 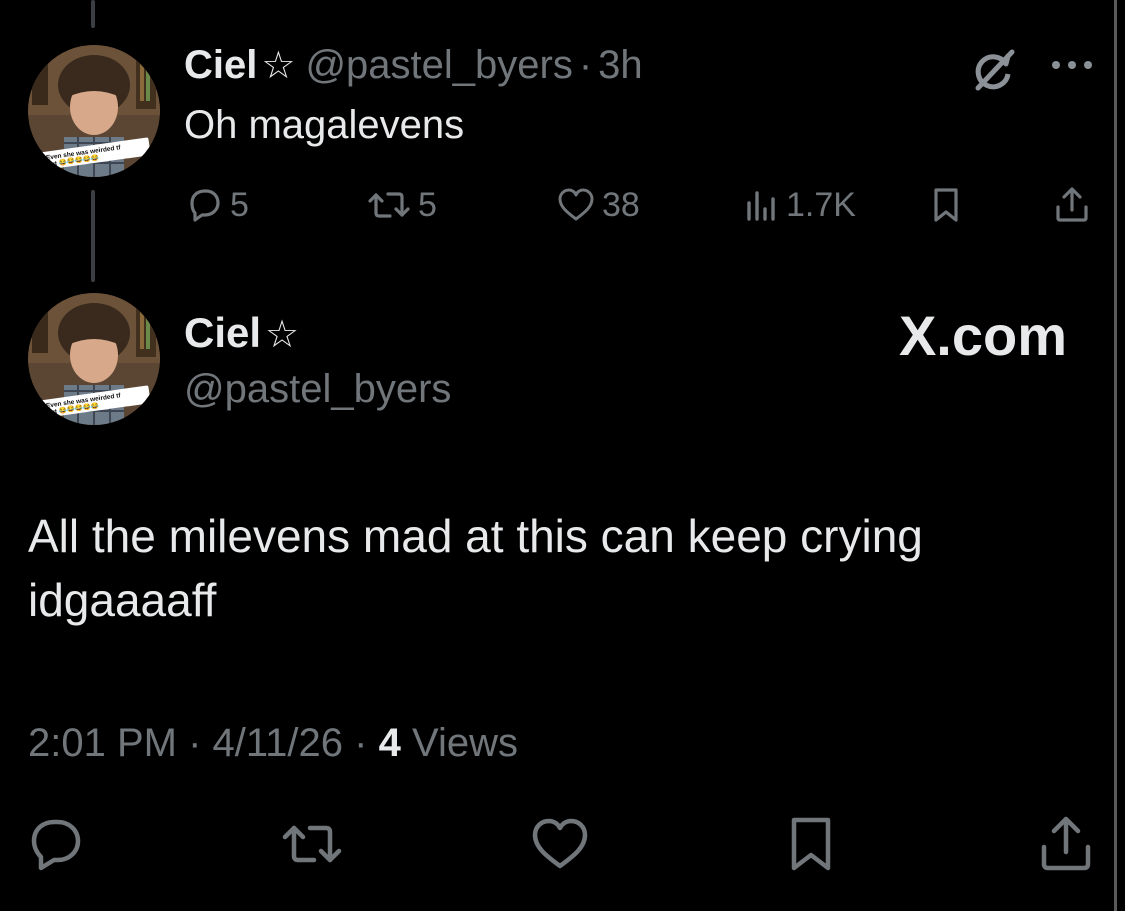 I want to click on like-count: 38, so click(x=621, y=204).